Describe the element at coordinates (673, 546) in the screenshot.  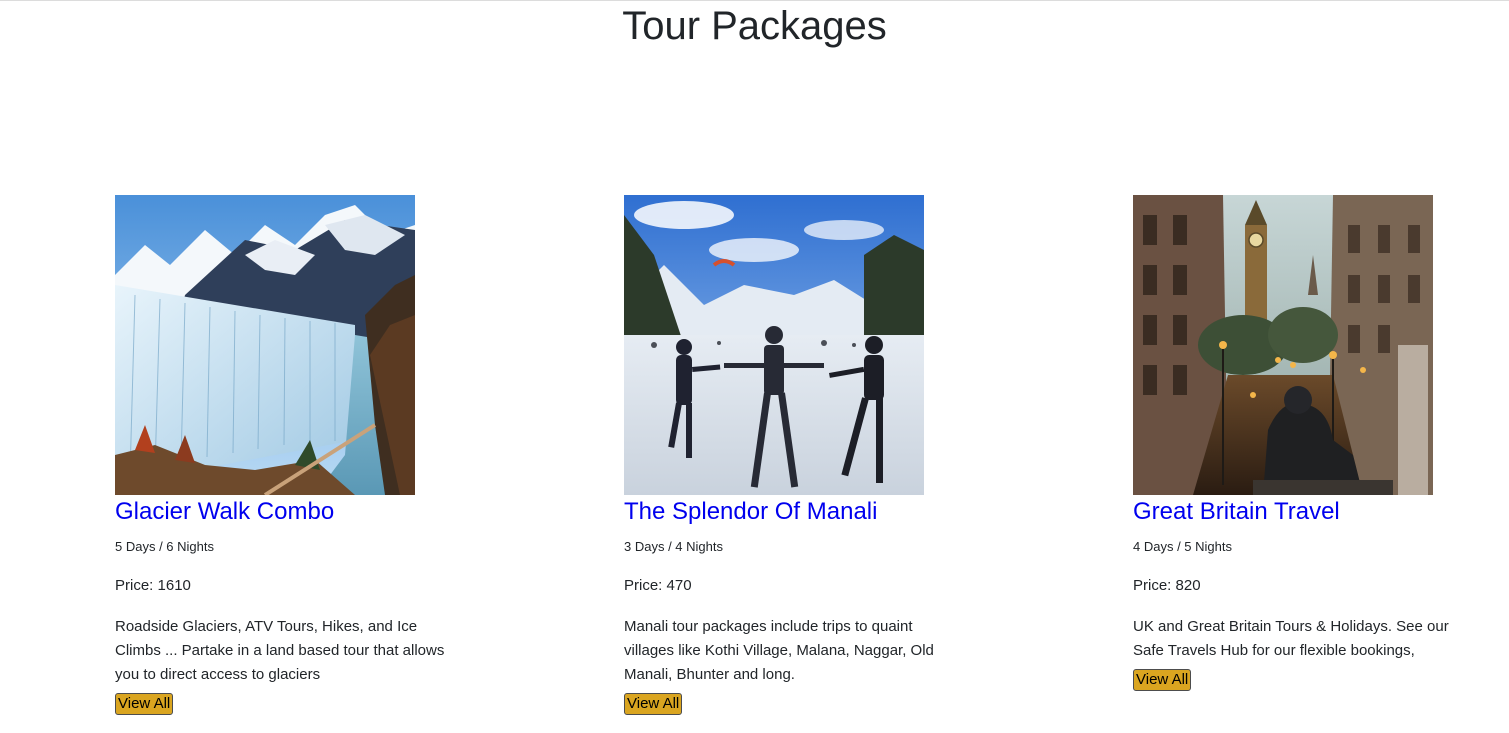
I see `package-duration: 3 Days / 4 Nights` at that location.